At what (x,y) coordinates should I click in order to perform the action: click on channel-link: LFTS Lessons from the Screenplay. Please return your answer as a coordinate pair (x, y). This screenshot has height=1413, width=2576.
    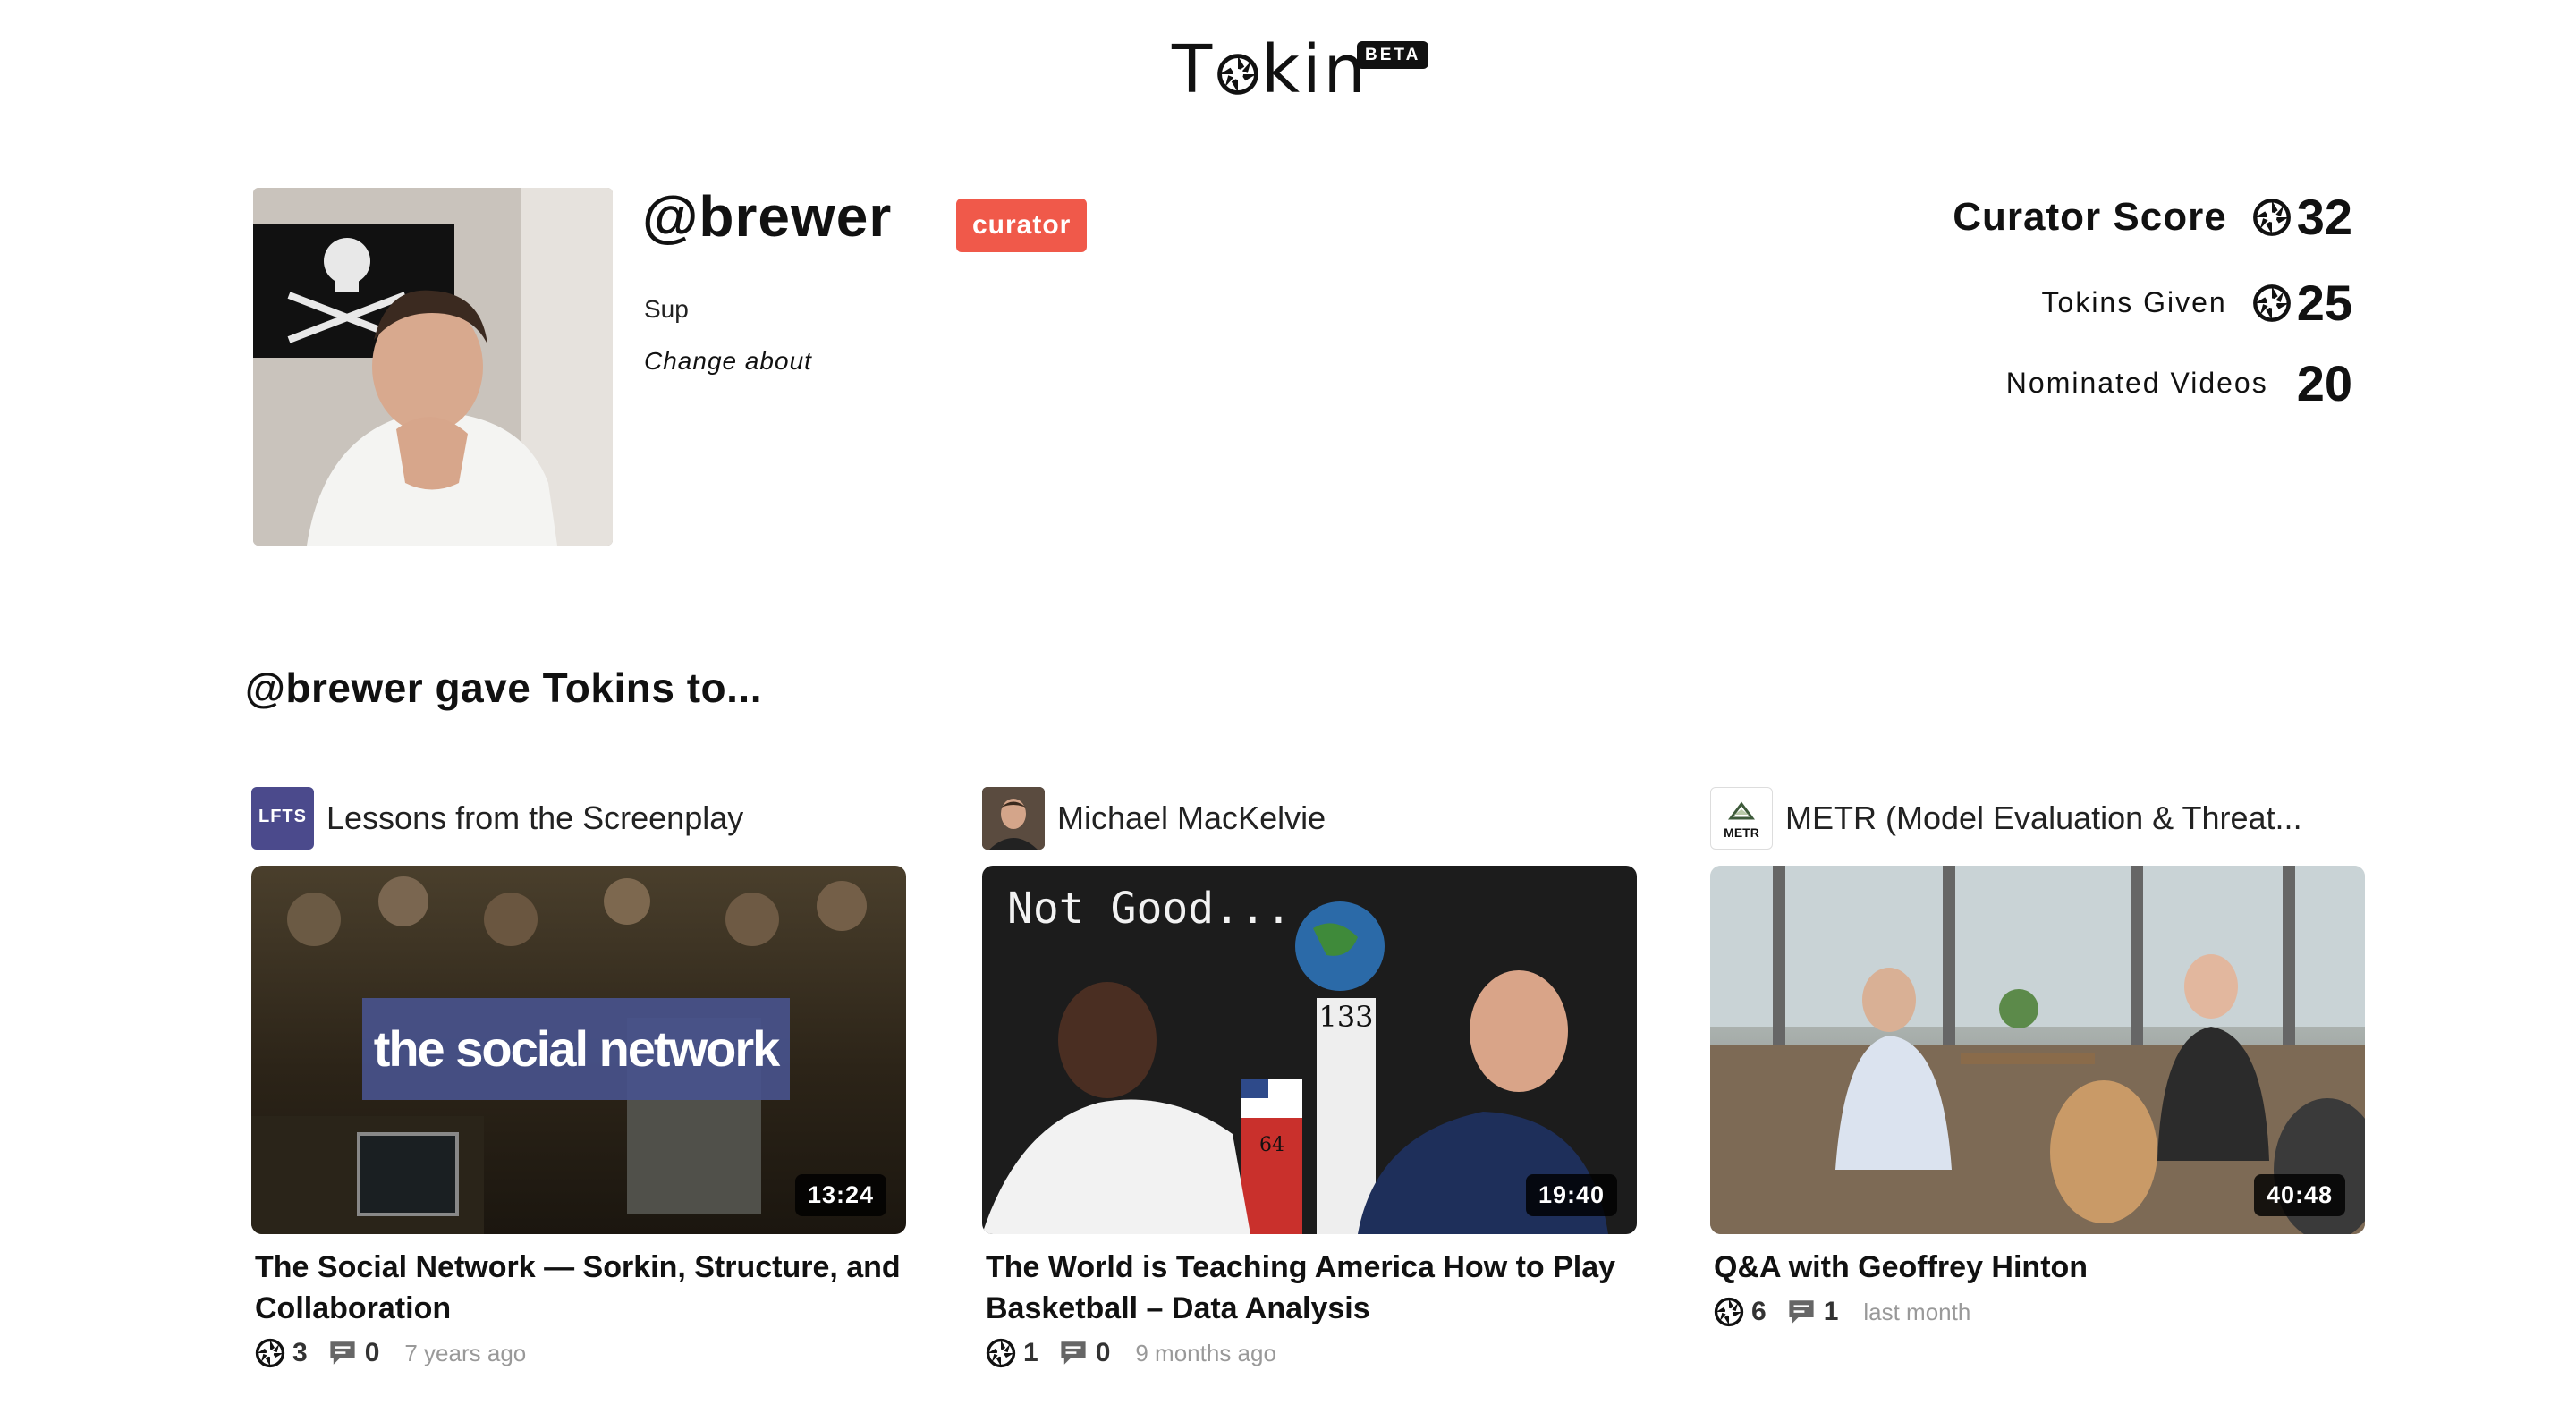
    Looking at the image, I should click on (578, 818).